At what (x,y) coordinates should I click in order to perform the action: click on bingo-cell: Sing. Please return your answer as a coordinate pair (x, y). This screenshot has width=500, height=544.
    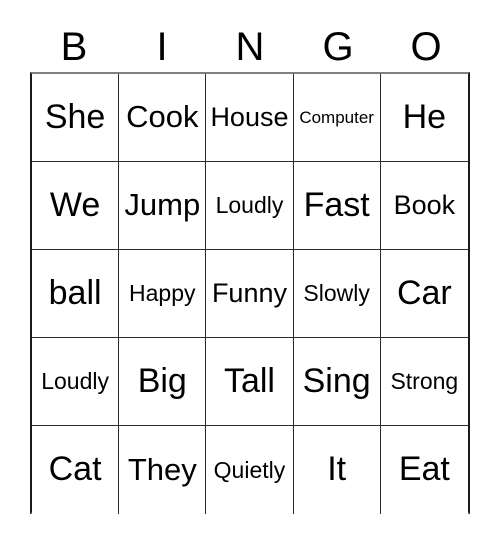
    Looking at the image, I should click on (337, 381).